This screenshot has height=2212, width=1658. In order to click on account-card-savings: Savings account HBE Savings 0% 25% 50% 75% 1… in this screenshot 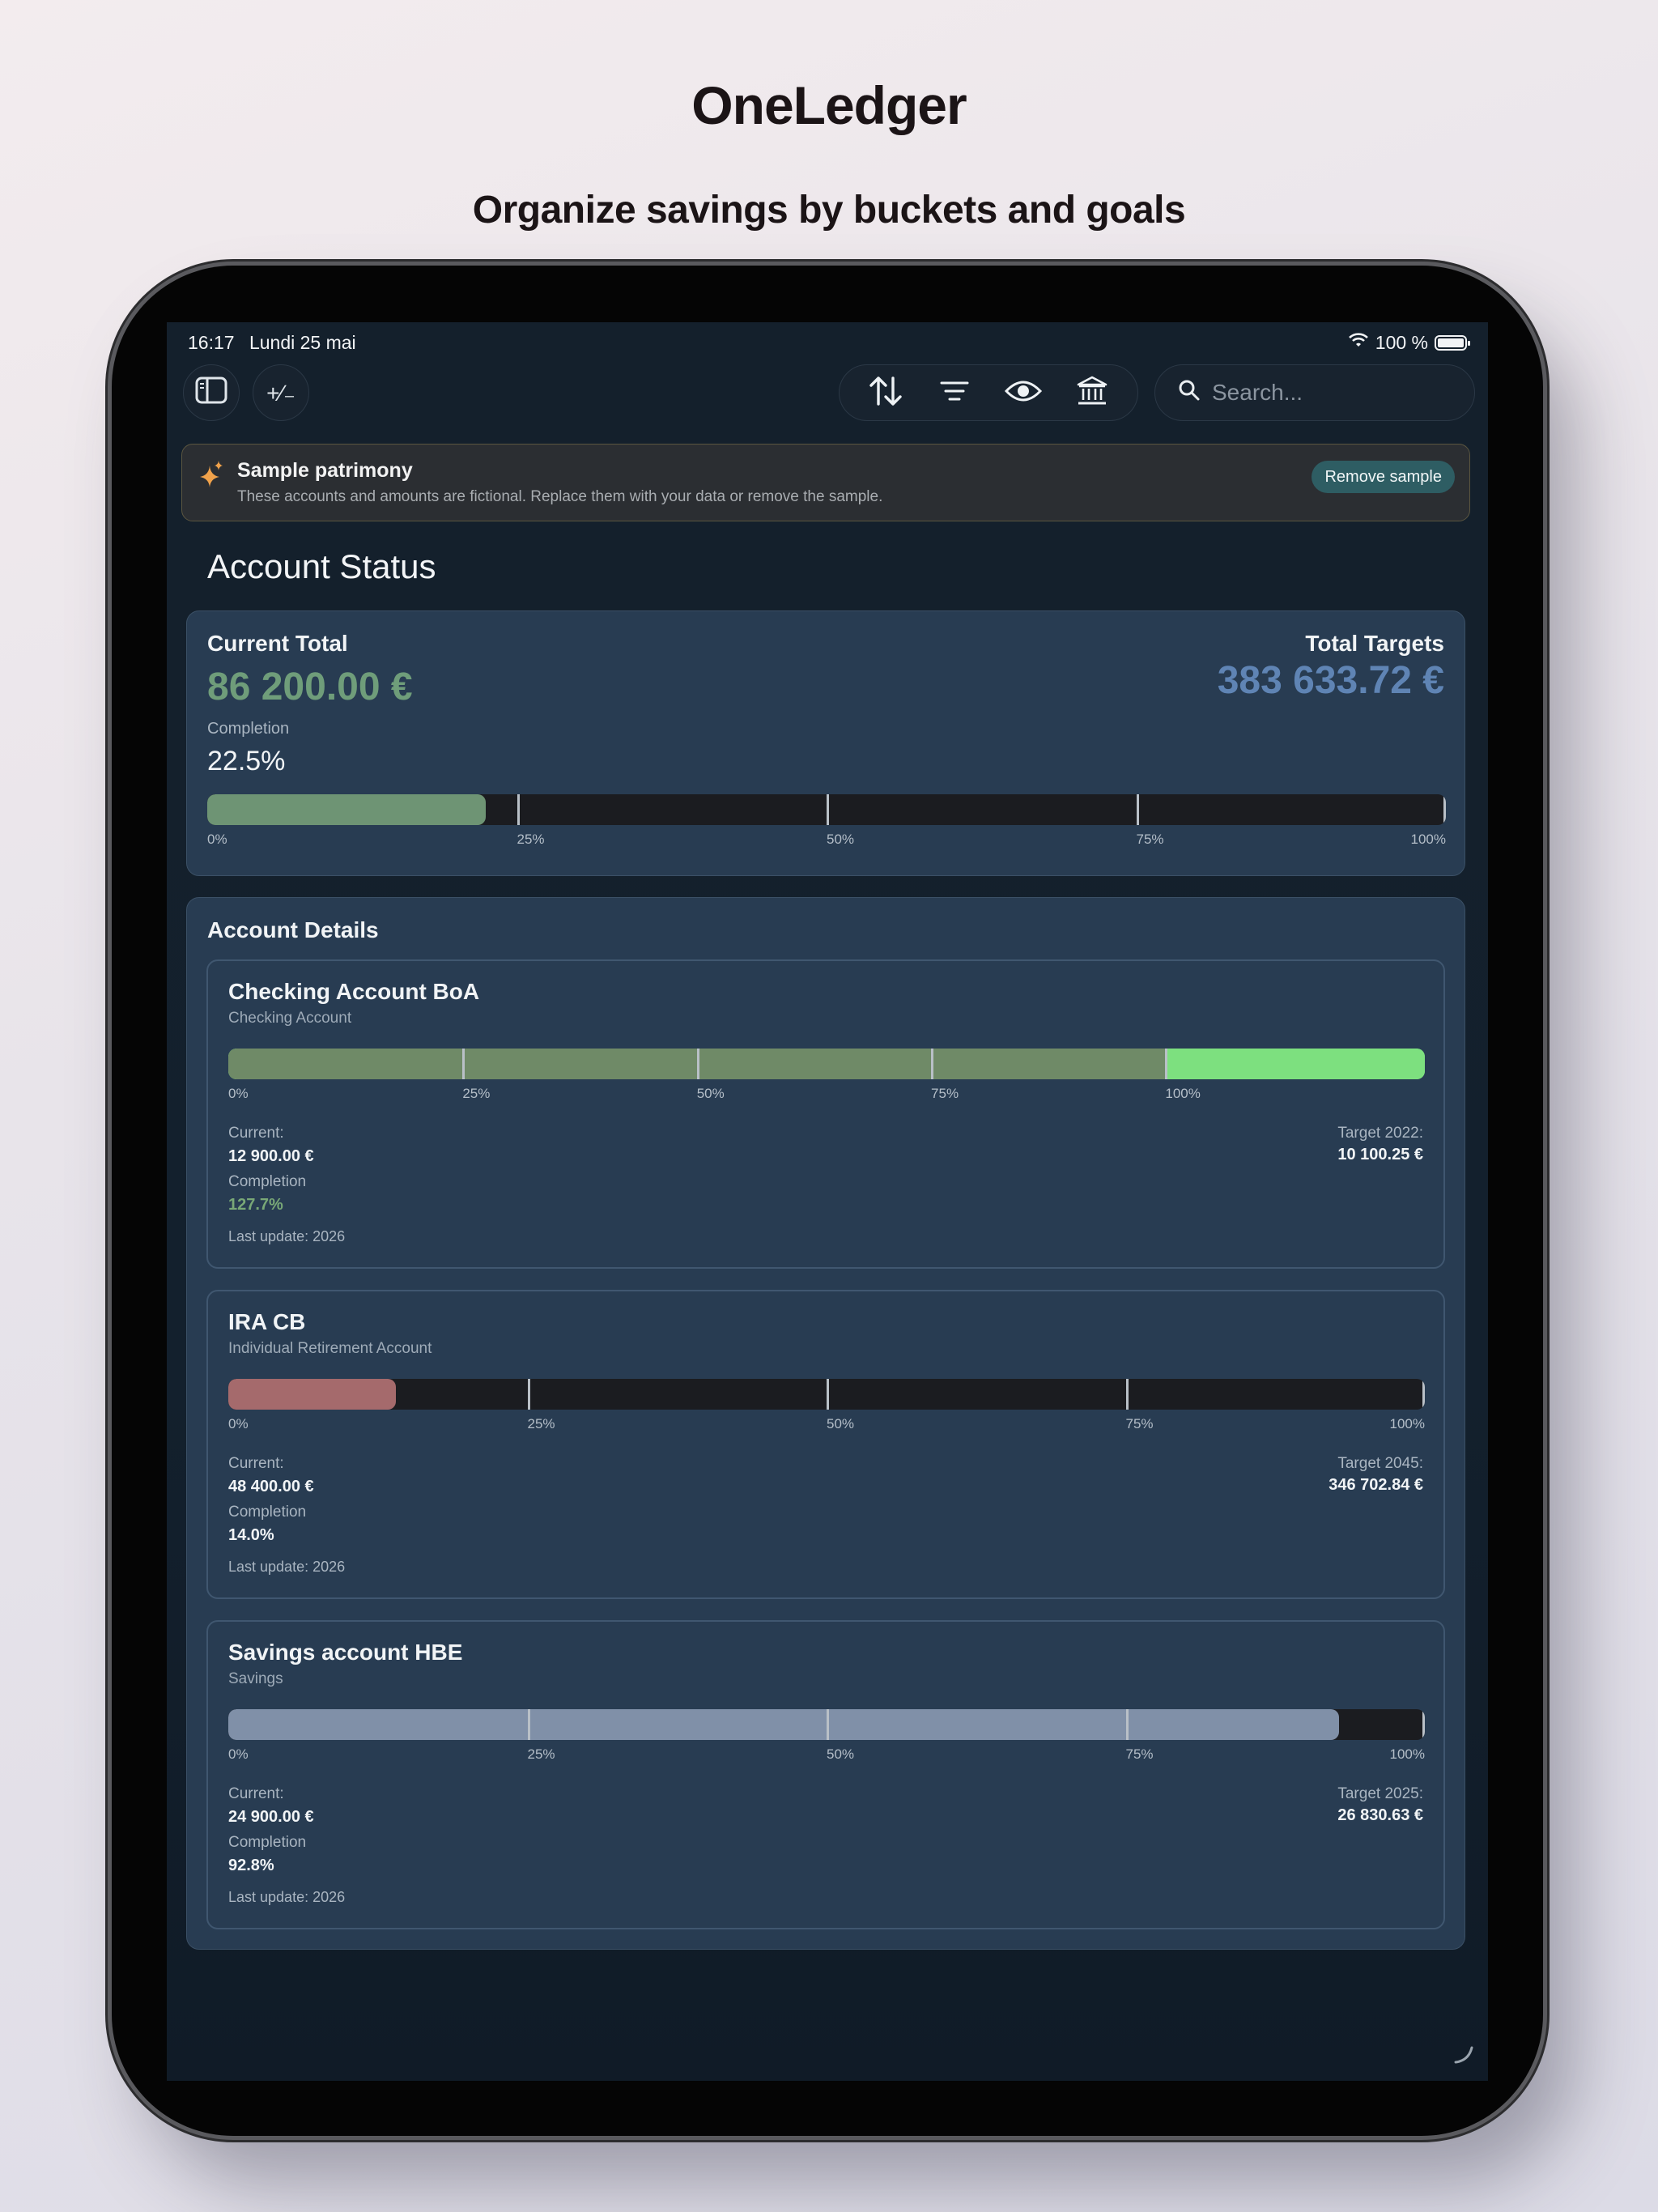, I will do `click(825, 1775)`.